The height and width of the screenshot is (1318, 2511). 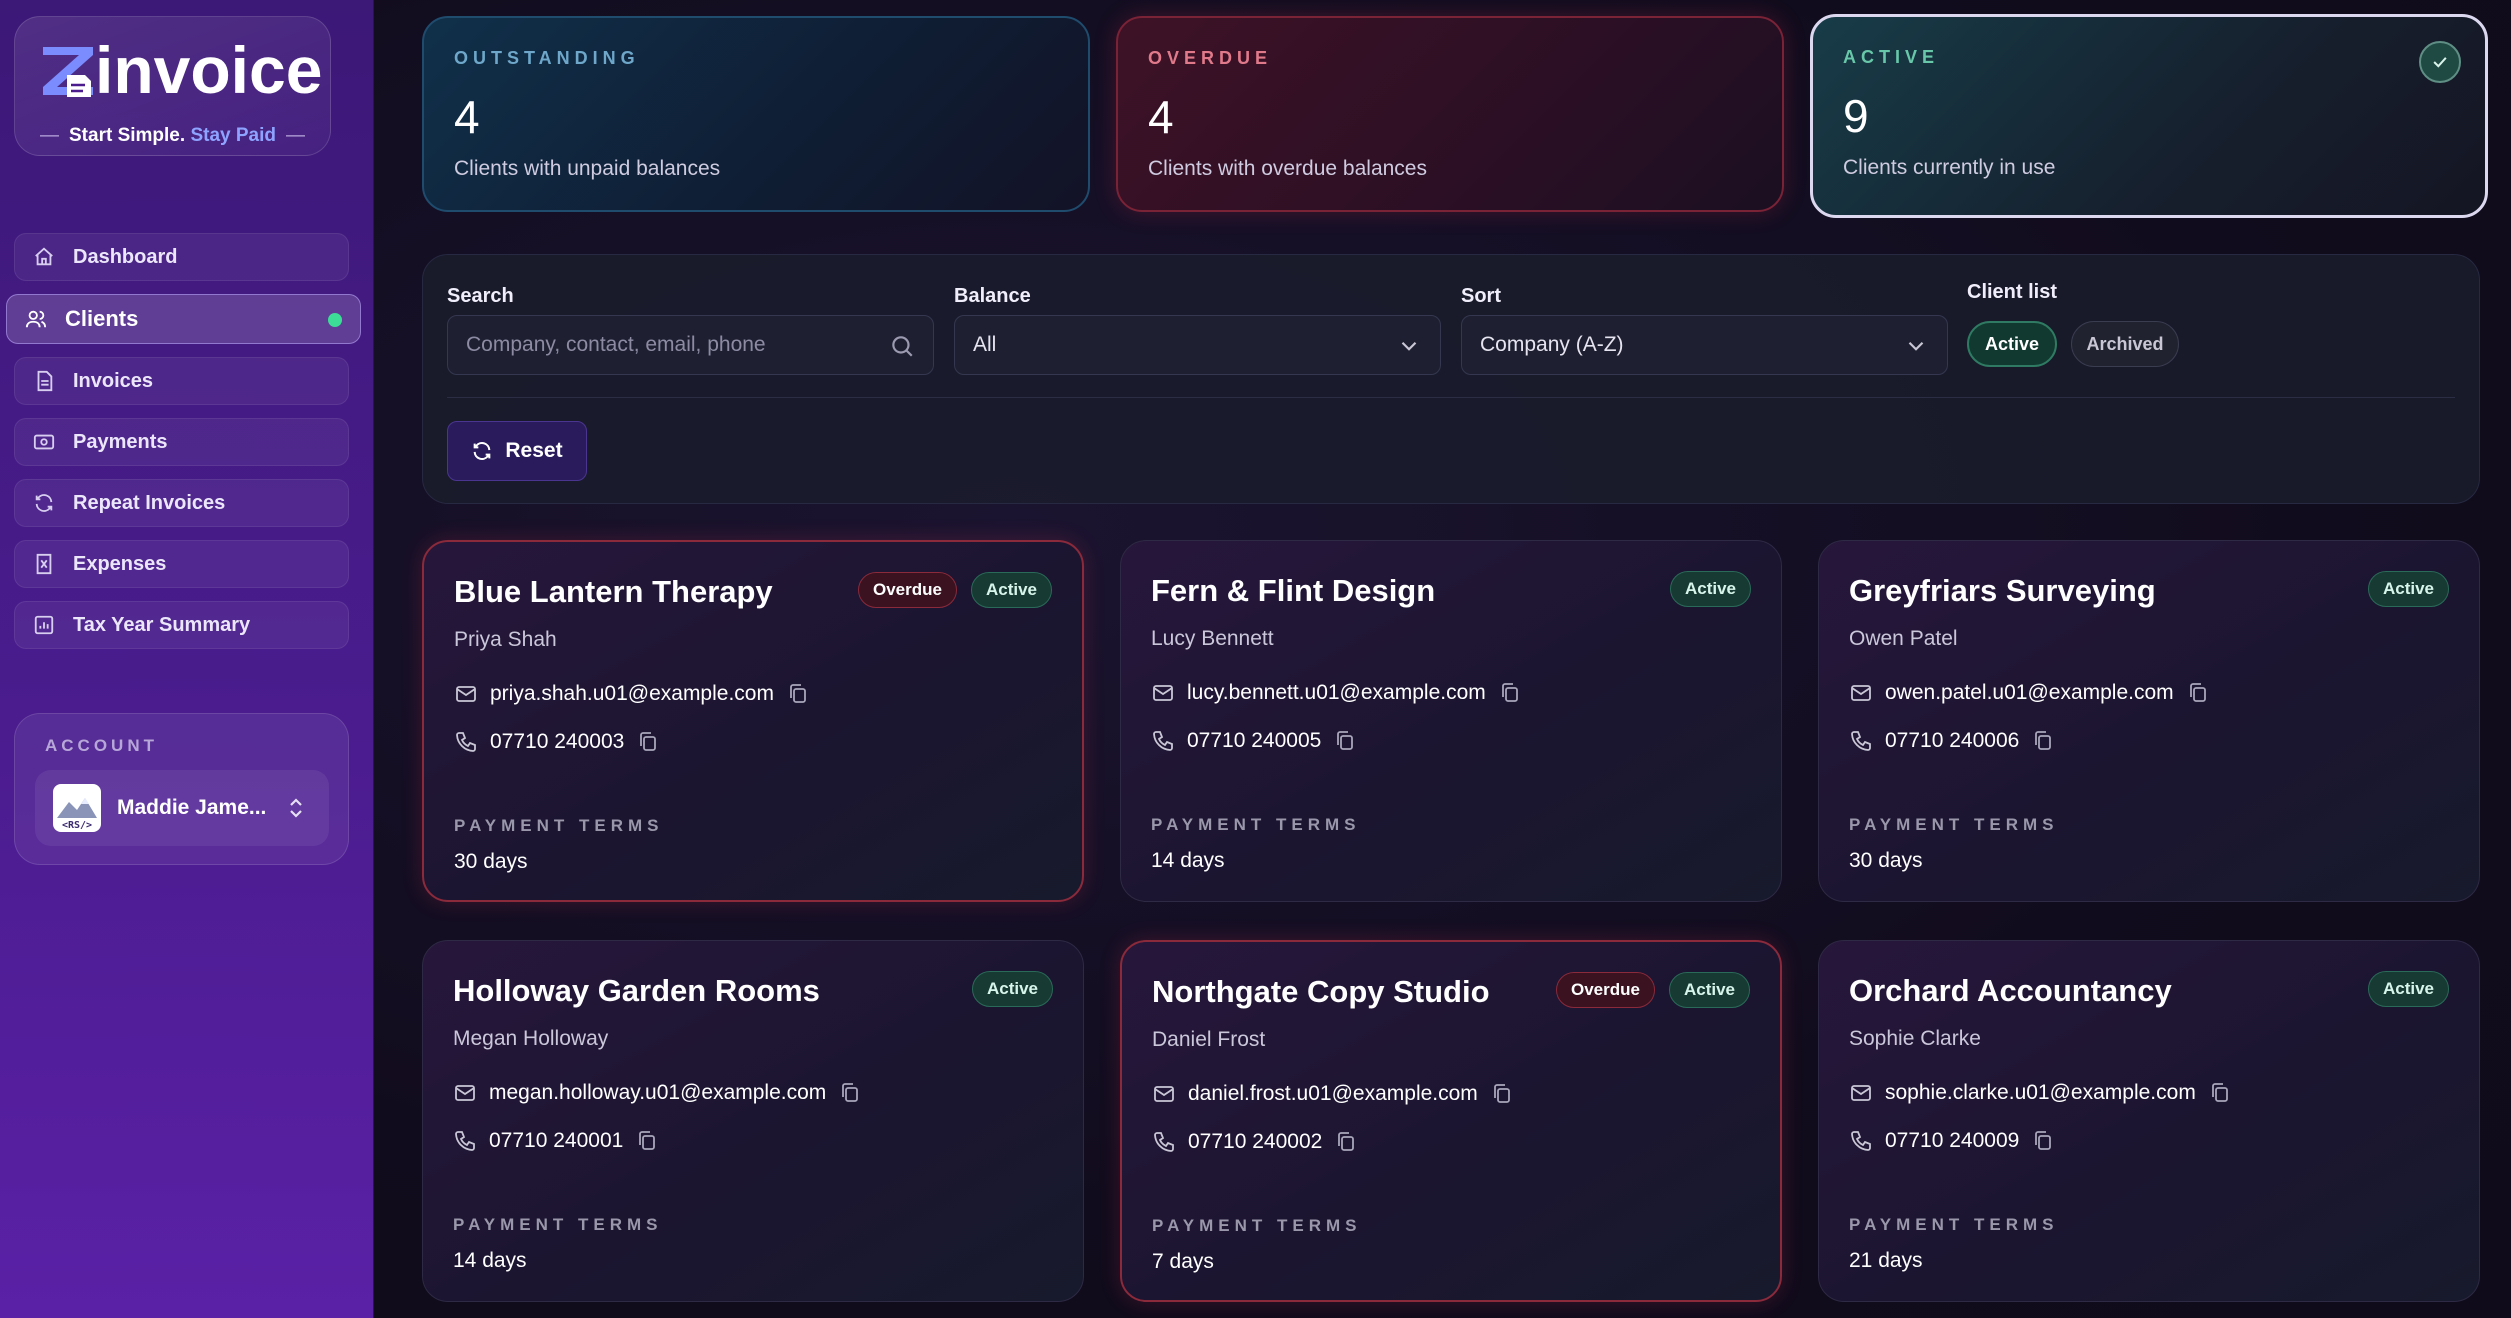 I want to click on sidebar-item-label: Clients, so click(x=102, y=318).